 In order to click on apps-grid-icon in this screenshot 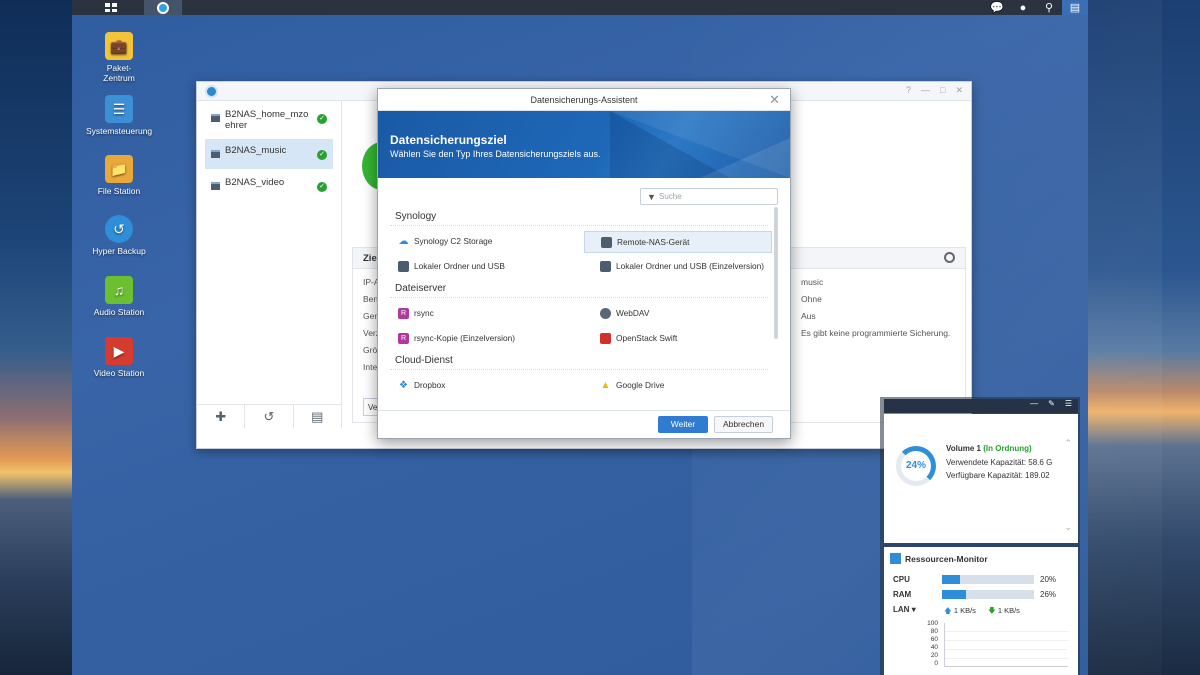, I will do `click(111, 7)`.